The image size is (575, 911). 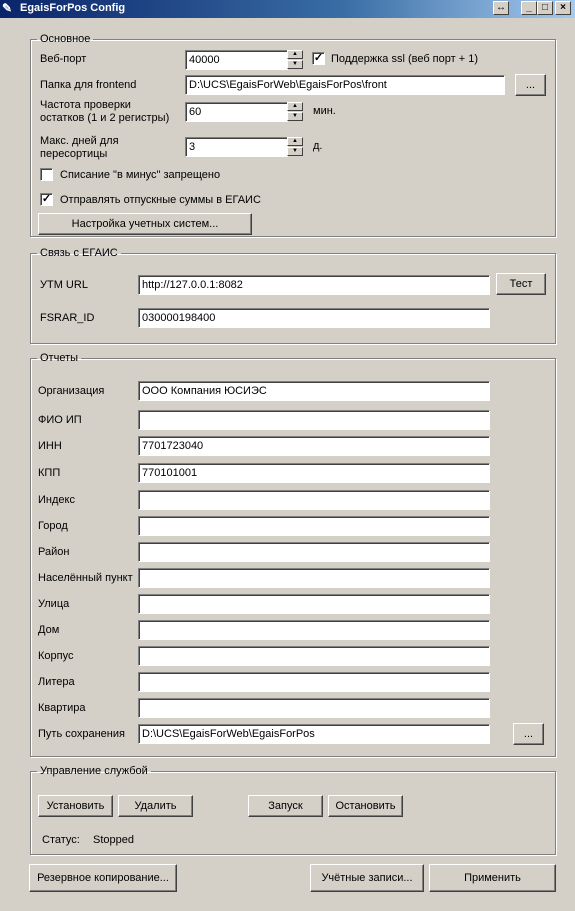 I want to click on report-field-label: Индекс, so click(x=56, y=500).